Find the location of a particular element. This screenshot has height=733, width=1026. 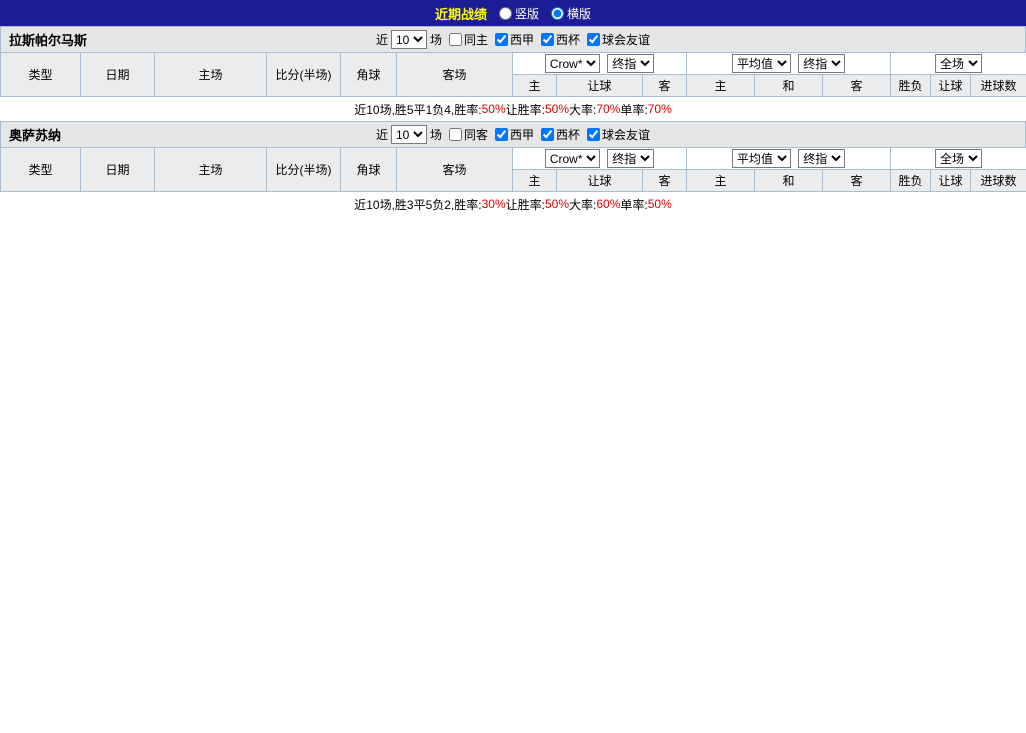

layout-option-vertical: 竖版 is located at coordinates (518, 13).